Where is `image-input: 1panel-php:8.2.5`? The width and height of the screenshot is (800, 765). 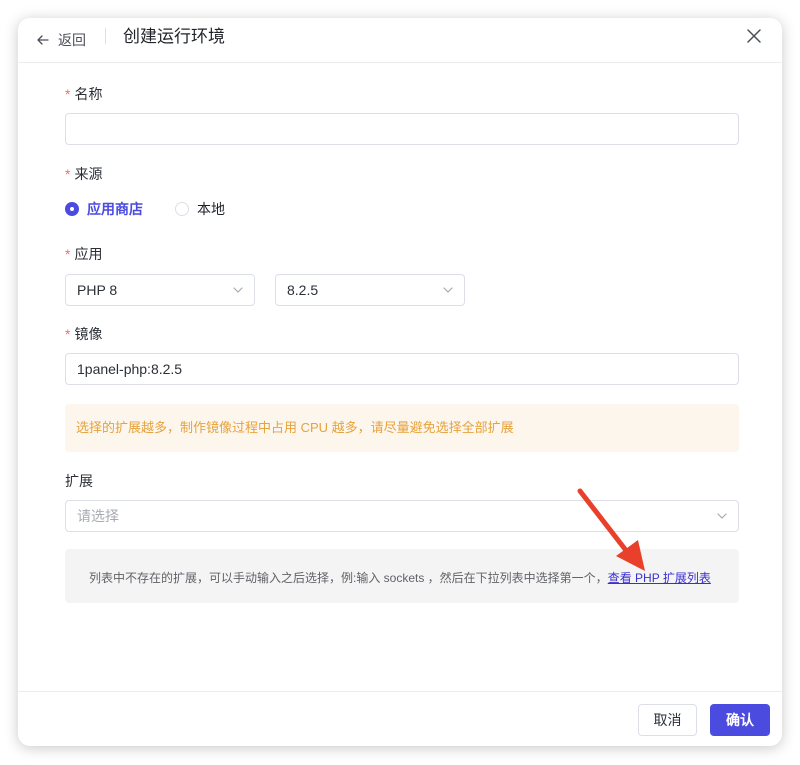 image-input: 1panel-php:8.2.5 is located at coordinates (402, 369).